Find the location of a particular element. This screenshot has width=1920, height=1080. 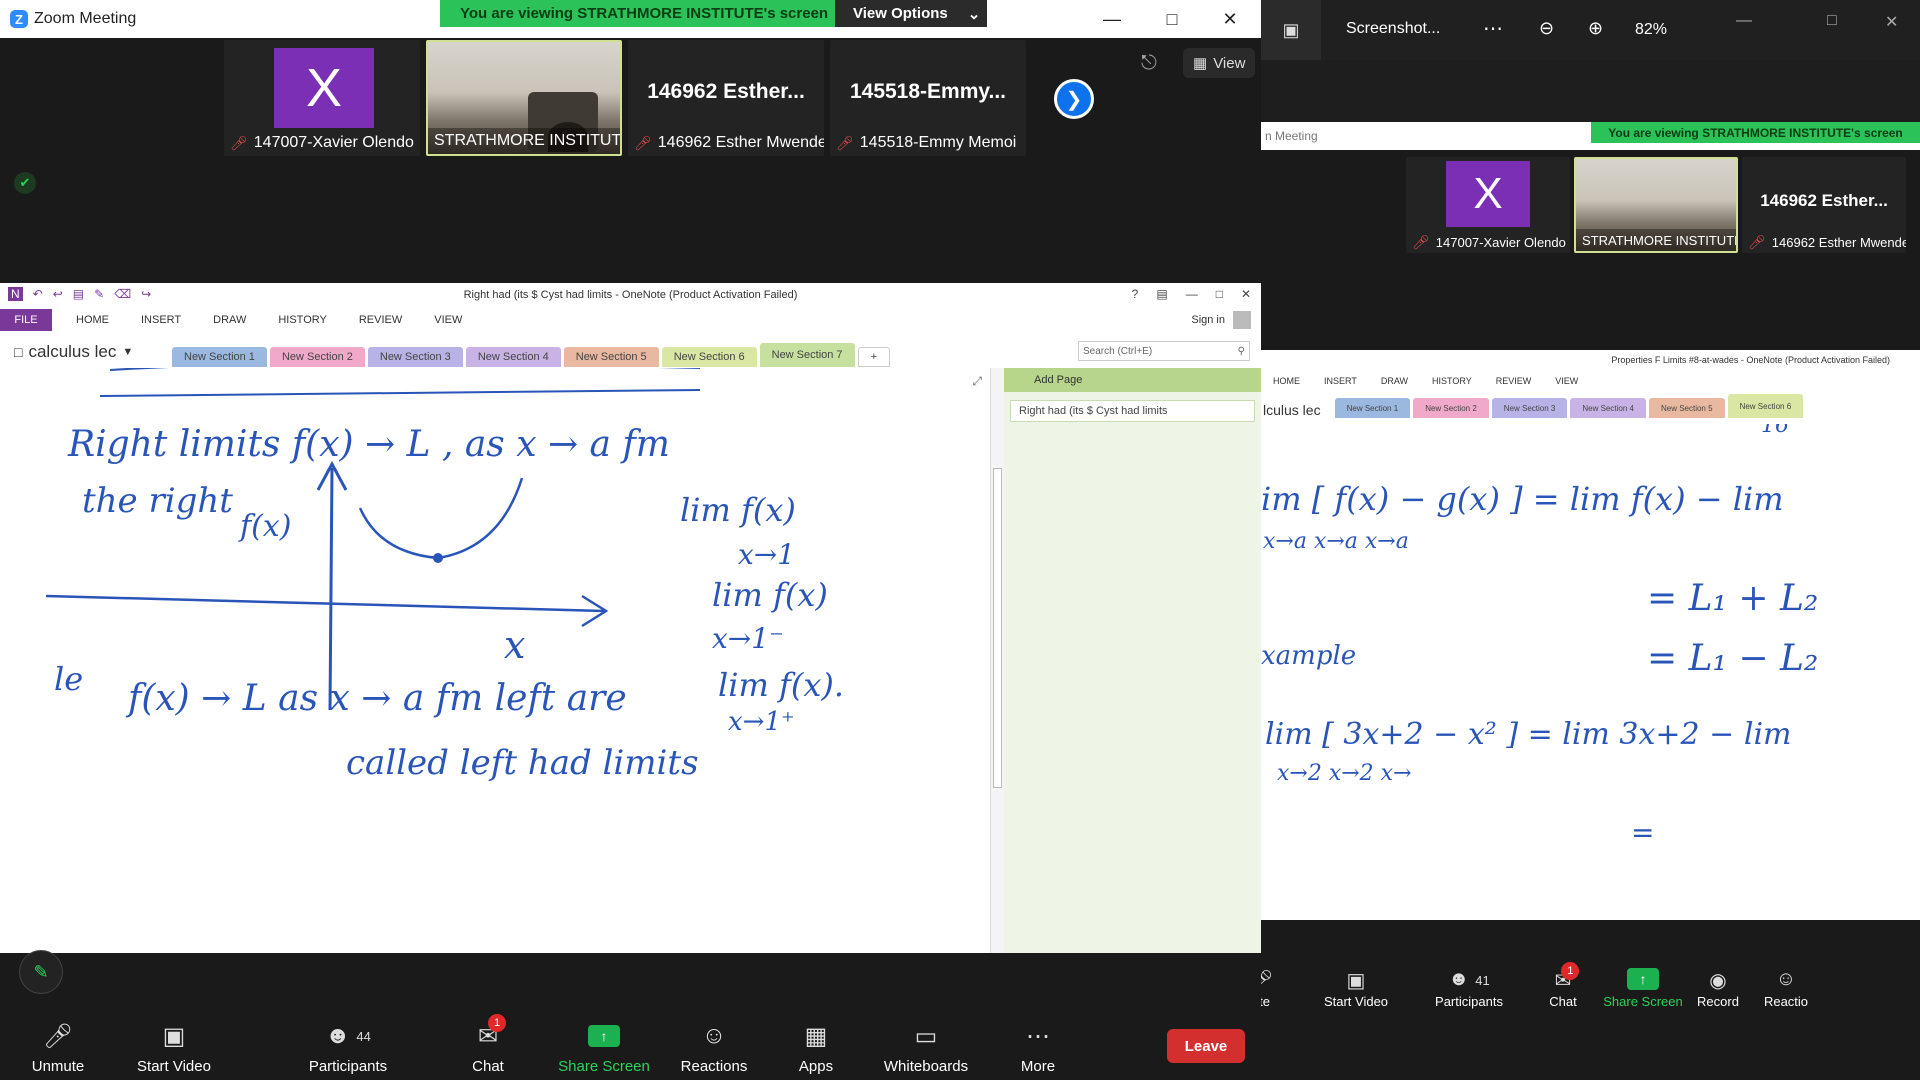

more-options-icon: ⋯ is located at coordinates (1493, 28).